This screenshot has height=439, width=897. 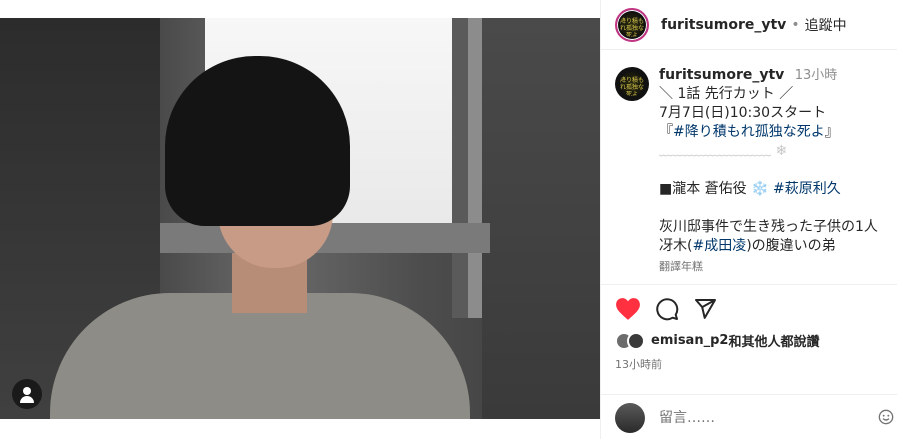 I want to click on caption-time: 13小時, so click(x=816, y=75).